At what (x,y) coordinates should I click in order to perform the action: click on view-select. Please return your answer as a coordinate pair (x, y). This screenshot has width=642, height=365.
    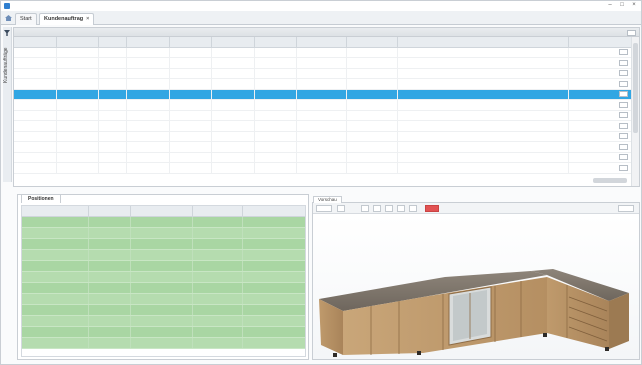
    Looking at the image, I should click on (324, 208).